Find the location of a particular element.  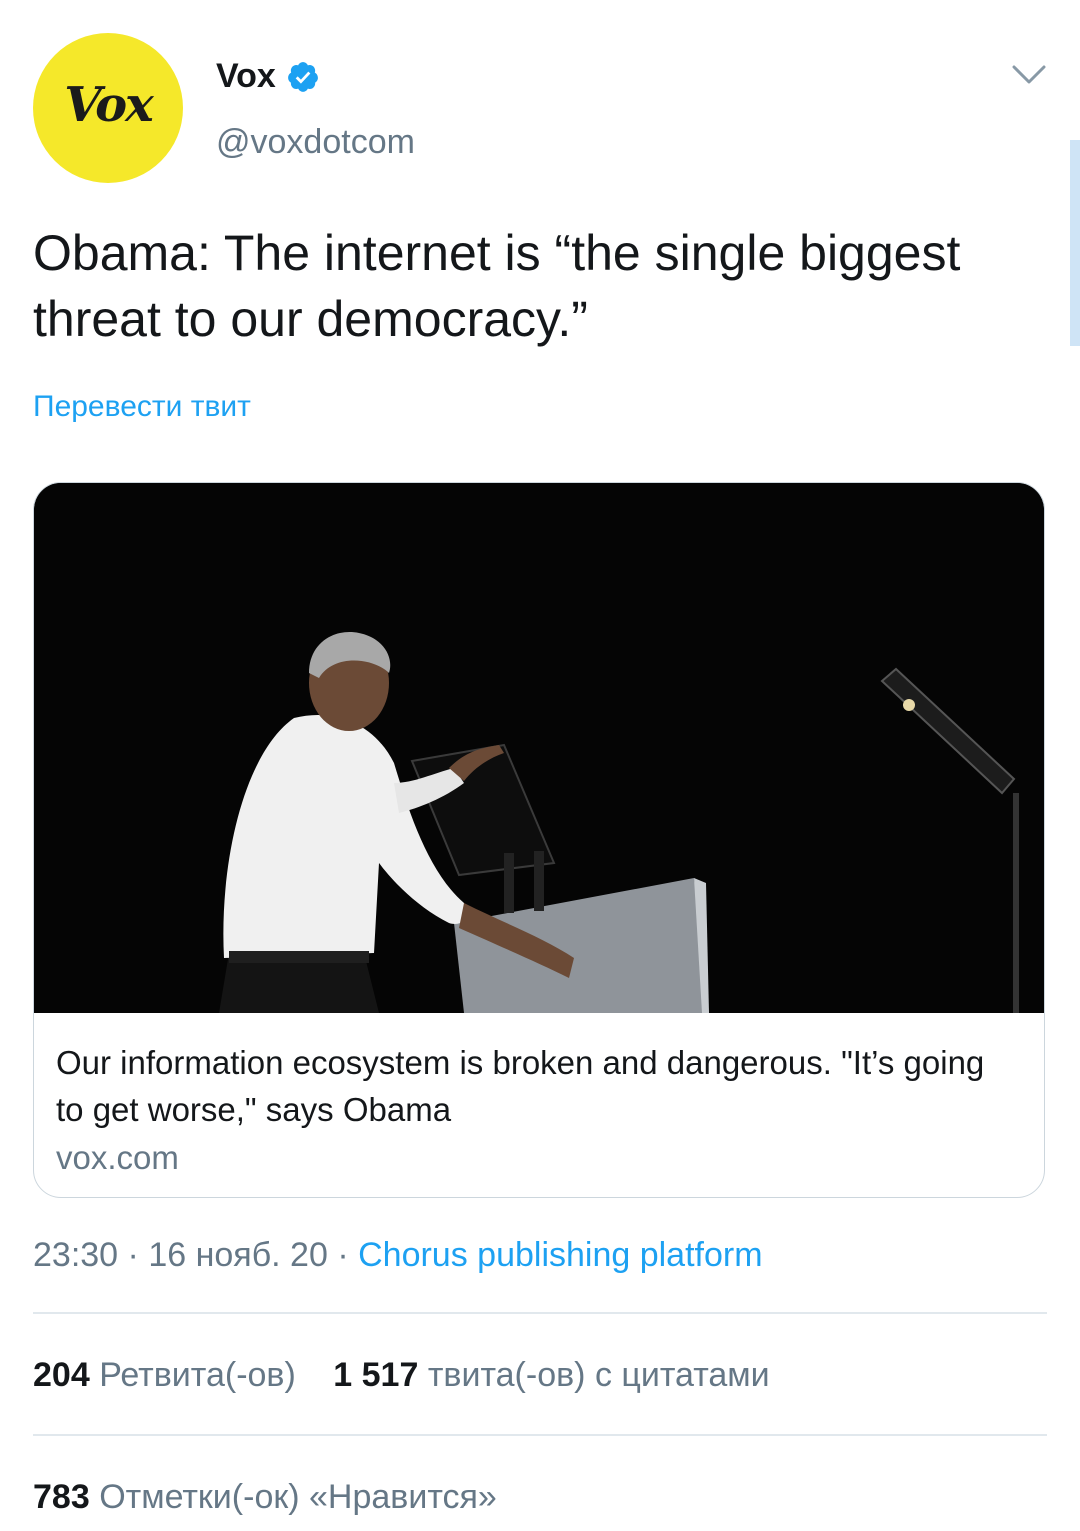

quotes-count: 1 517 is located at coordinates (376, 1375).